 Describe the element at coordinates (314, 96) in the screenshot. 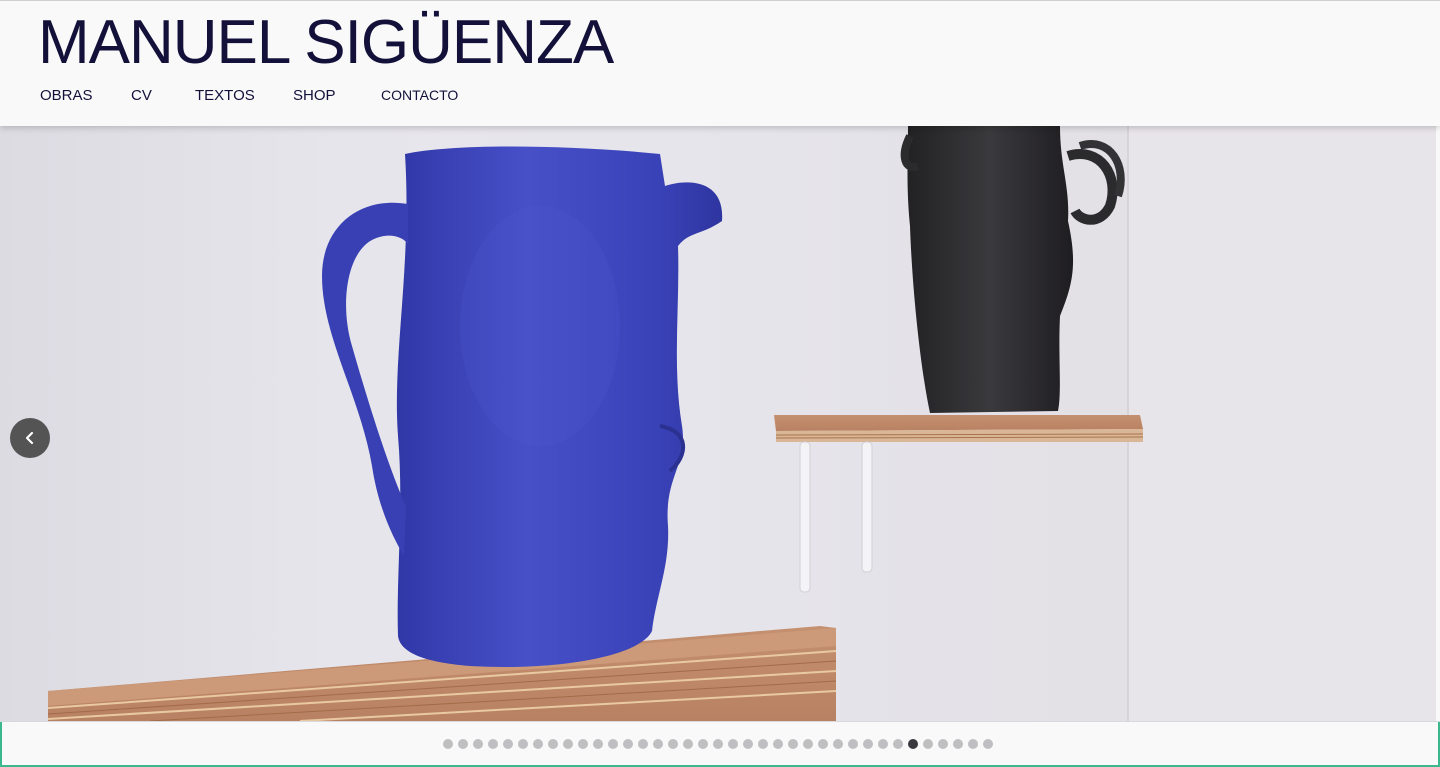

I see `nav-item-shop: SHOP` at that location.